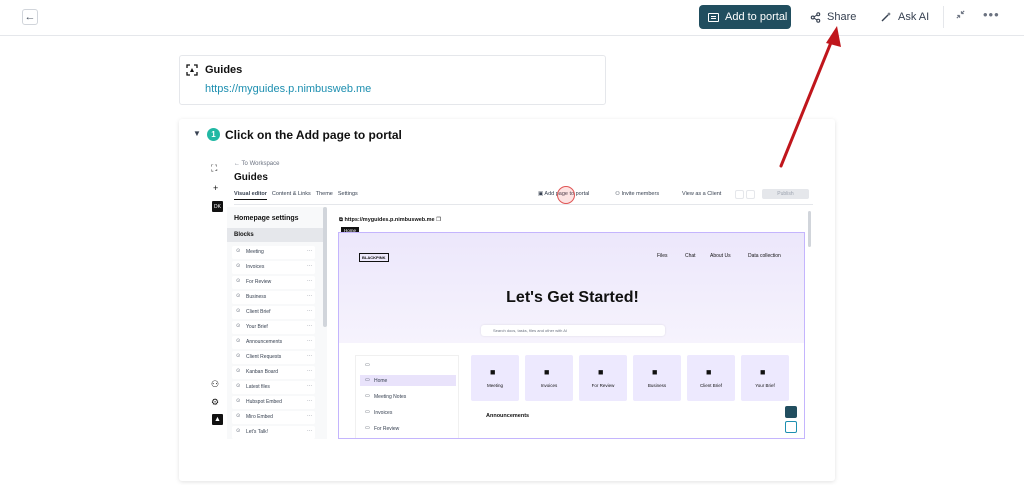 This screenshot has width=1024, height=485. I want to click on block-item: Client Requests, so click(273, 357).